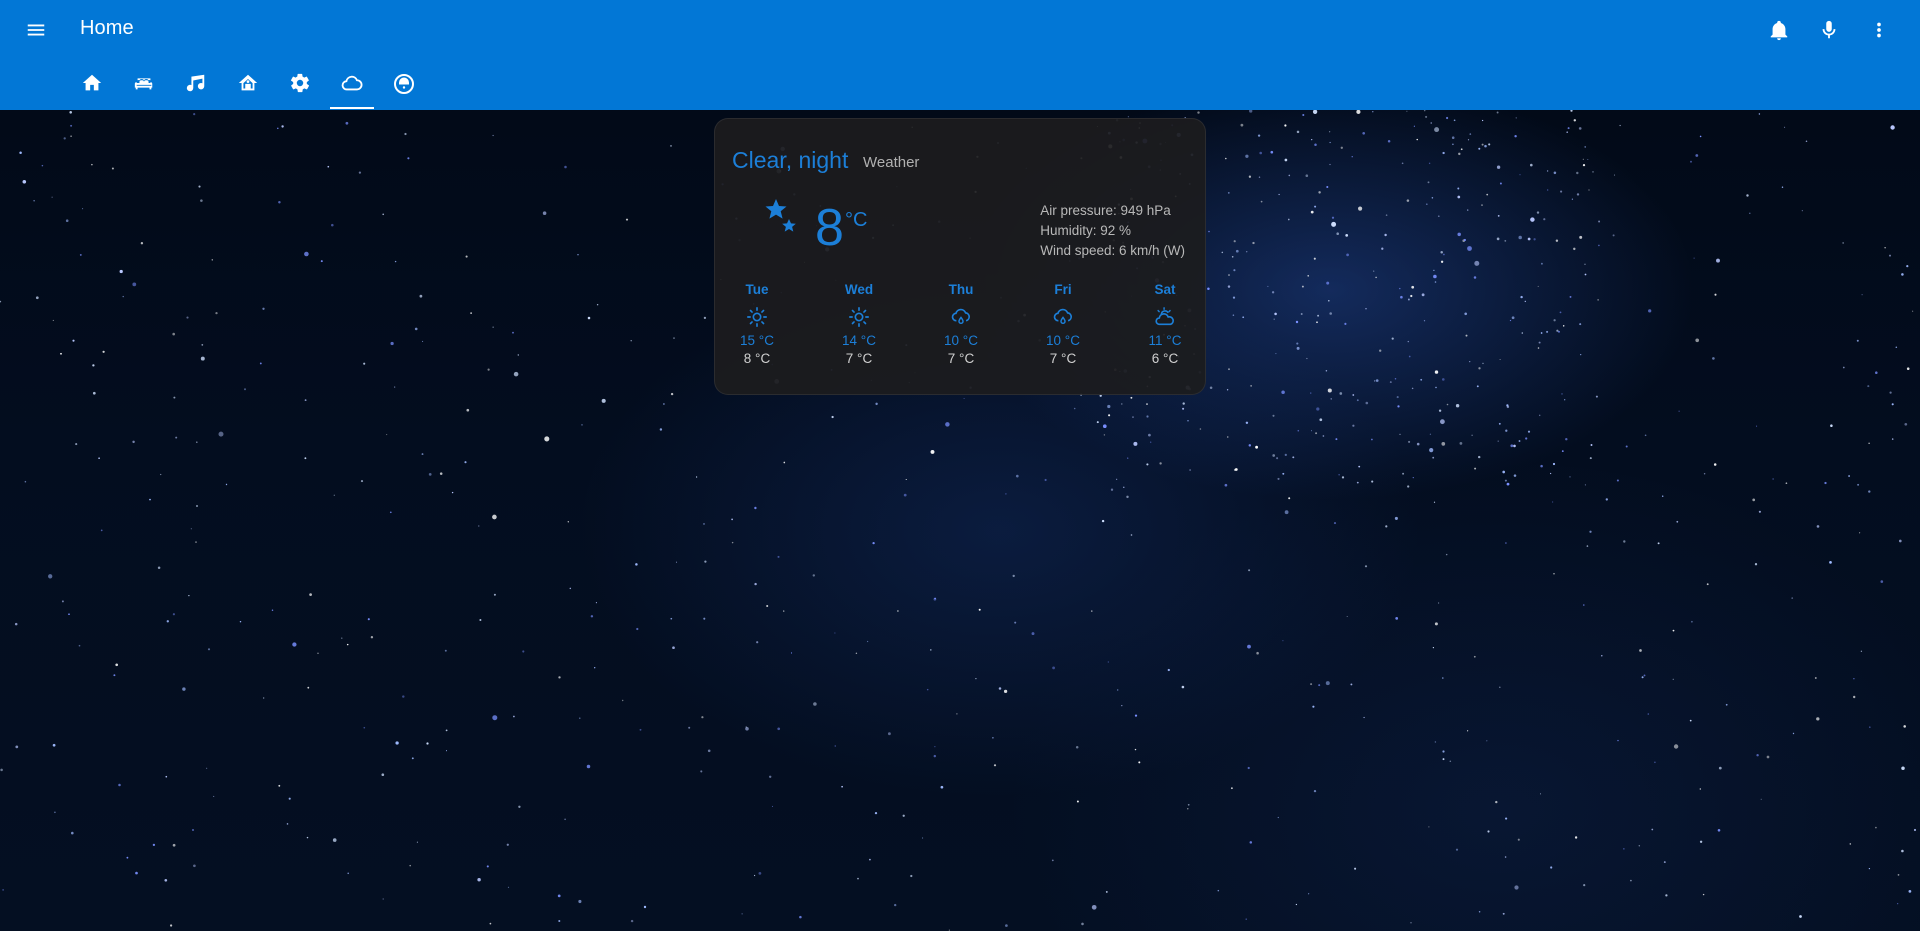 The height and width of the screenshot is (931, 1920). Describe the element at coordinates (92, 88) in the screenshot. I see `tab-home` at that location.